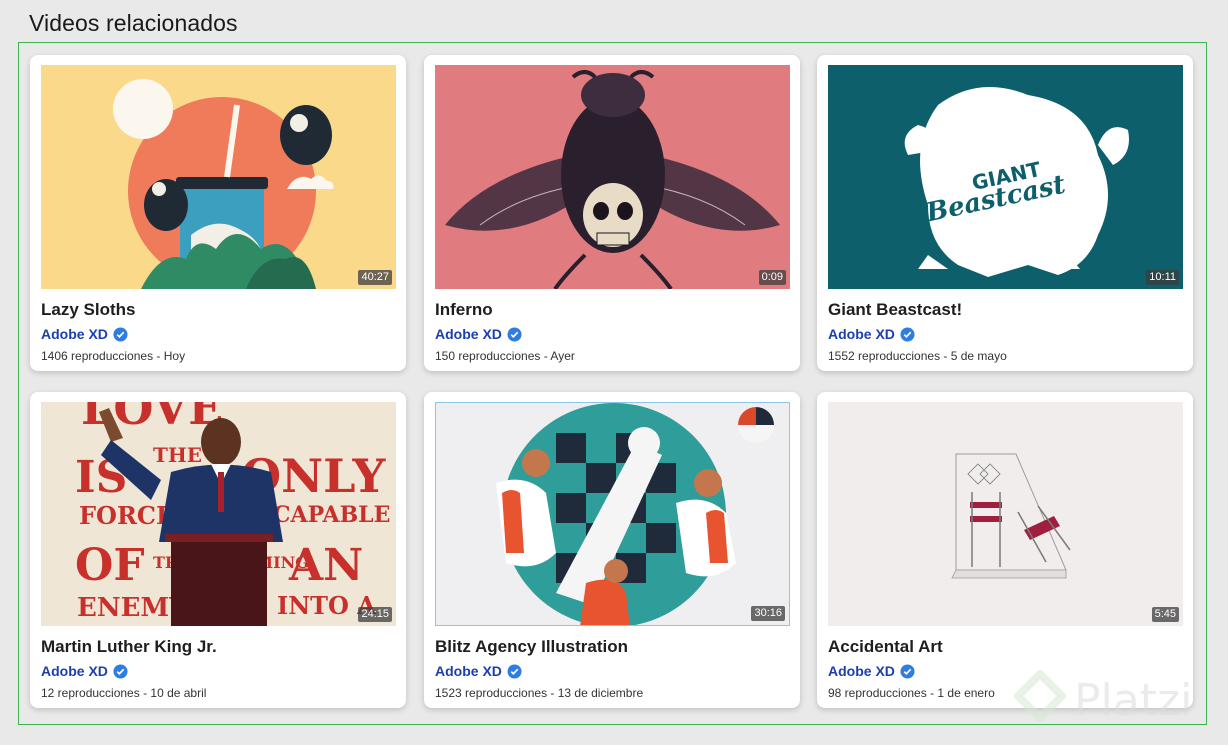 The height and width of the screenshot is (745, 1228). What do you see at coordinates (375, 614) in the screenshot?
I see `video-duration: 24:15` at bounding box center [375, 614].